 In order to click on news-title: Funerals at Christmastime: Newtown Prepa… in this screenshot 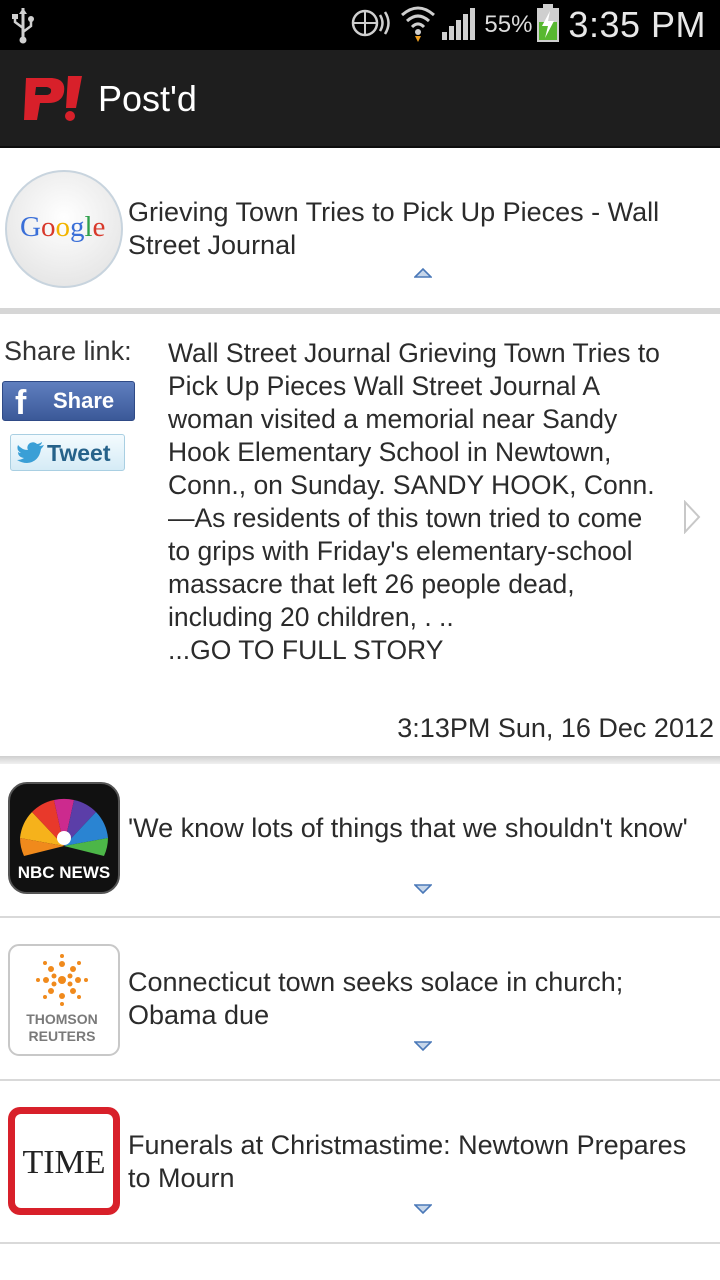, I will do `click(414, 1162)`.